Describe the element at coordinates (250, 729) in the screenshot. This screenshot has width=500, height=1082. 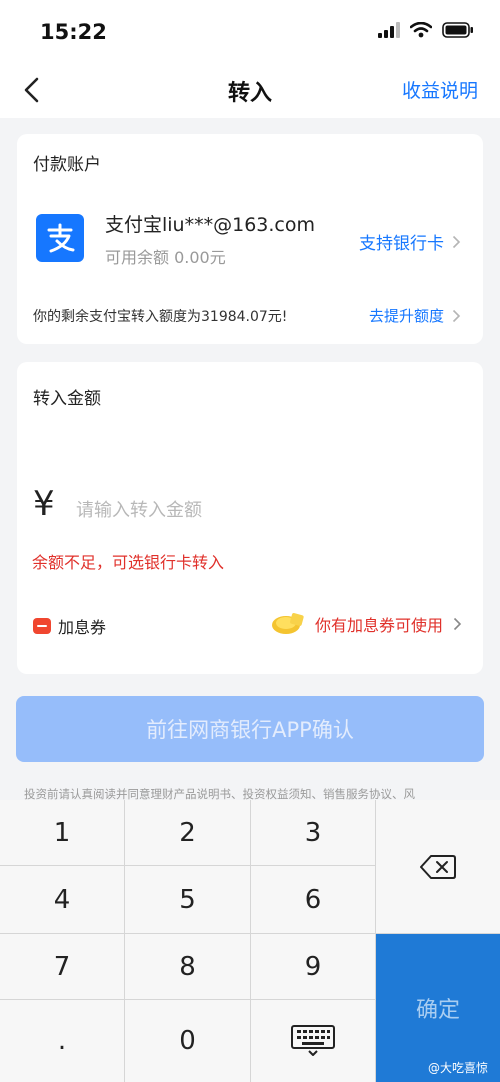
I see `confirm-in-app-button: 前往网商银行APP确认` at that location.